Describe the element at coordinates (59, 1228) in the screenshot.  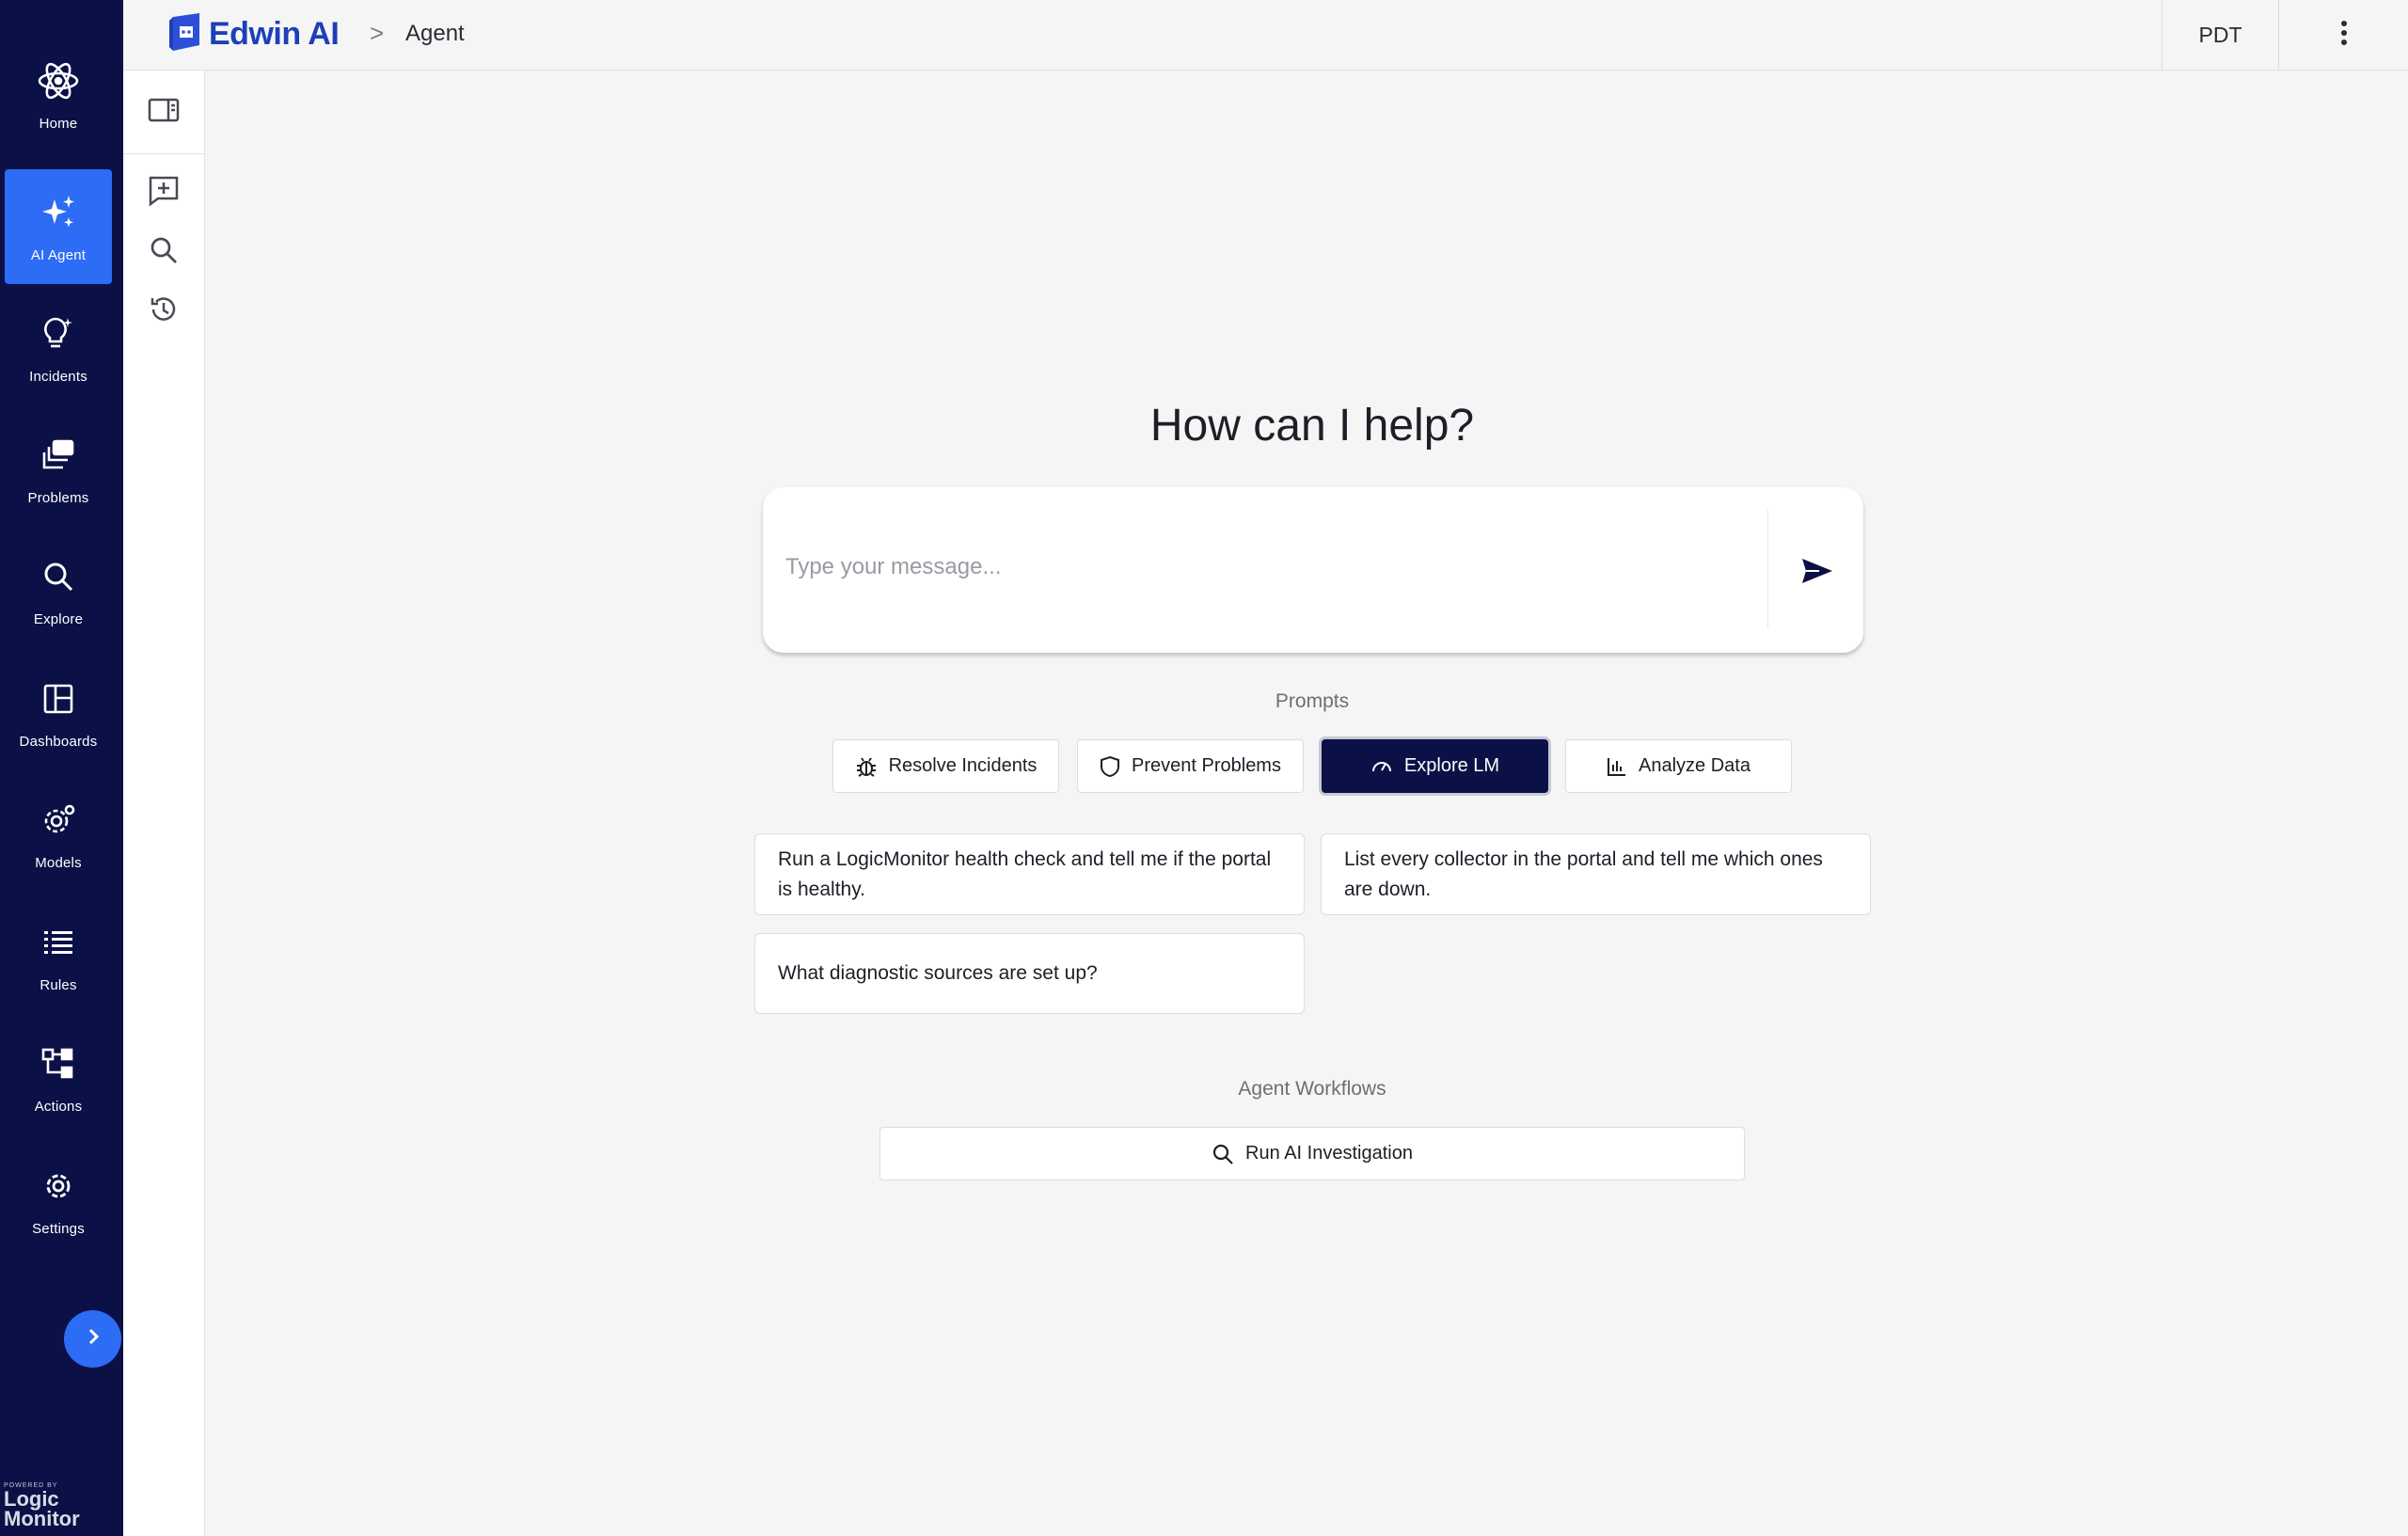
I see `nav-label-settings: Settings` at that location.